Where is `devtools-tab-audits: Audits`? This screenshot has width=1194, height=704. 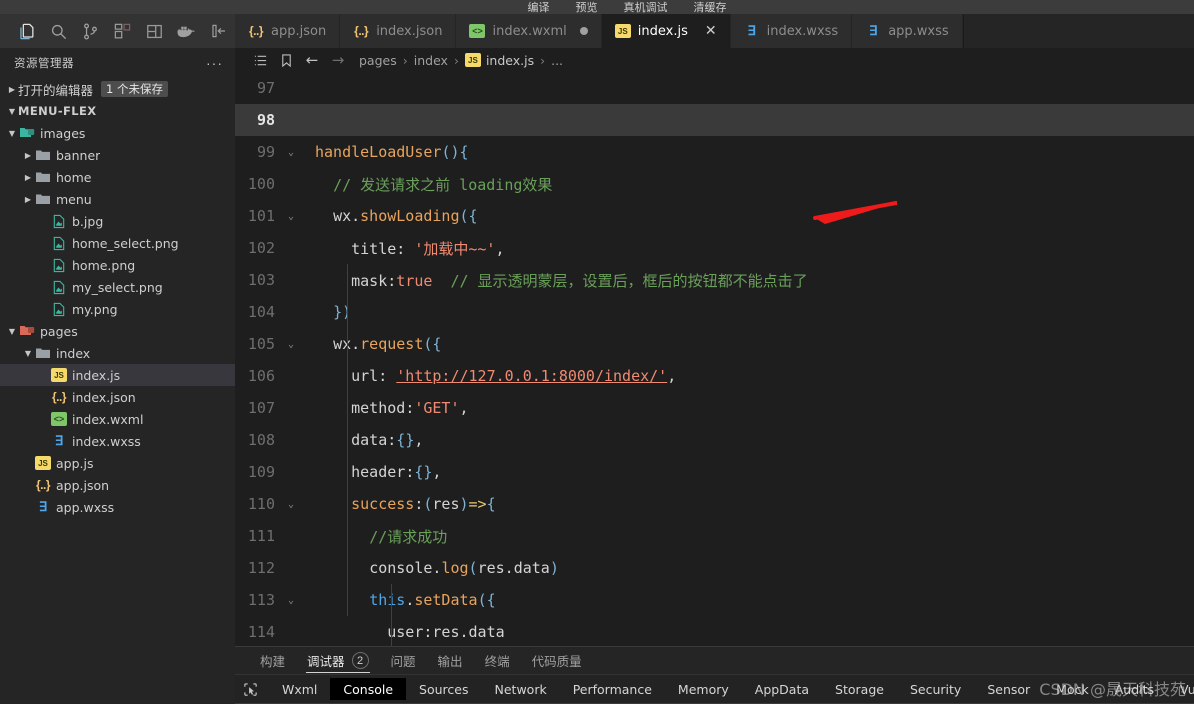 devtools-tab-audits: Audits is located at coordinates (1134, 689).